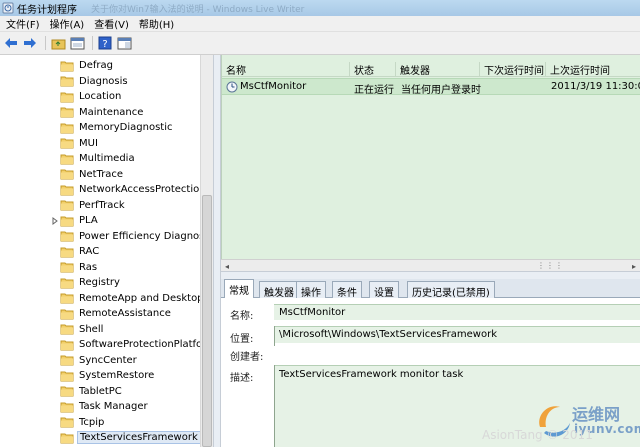  What do you see at coordinates (58, 43) in the screenshot?
I see `up-folder-button` at bounding box center [58, 43].